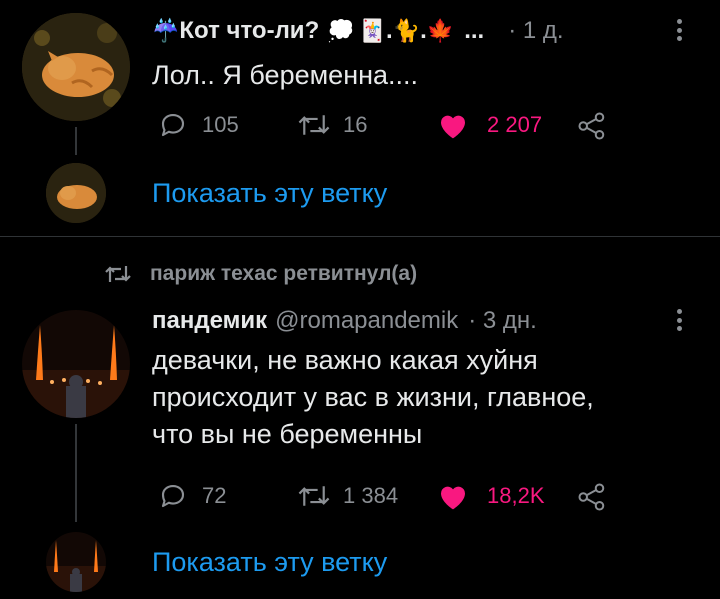 This screenshot has height=599, width=720. I want to click on reply-button: 72, so click(192, 496).